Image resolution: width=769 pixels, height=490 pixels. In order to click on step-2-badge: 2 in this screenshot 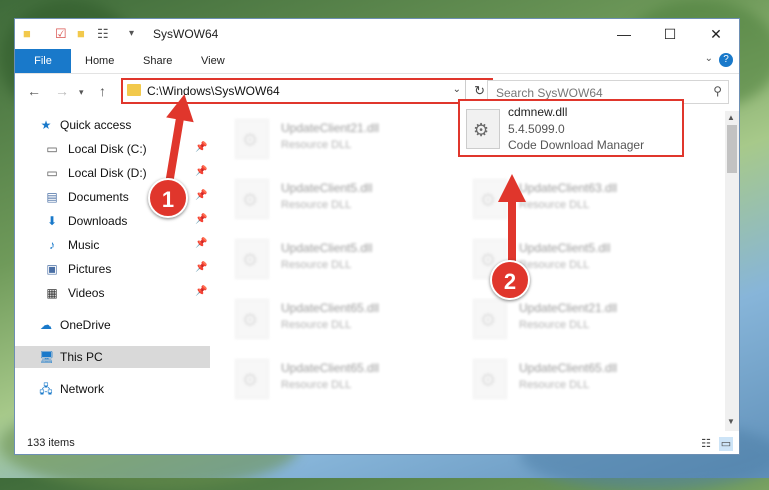, I will do `click(510, 280)`.